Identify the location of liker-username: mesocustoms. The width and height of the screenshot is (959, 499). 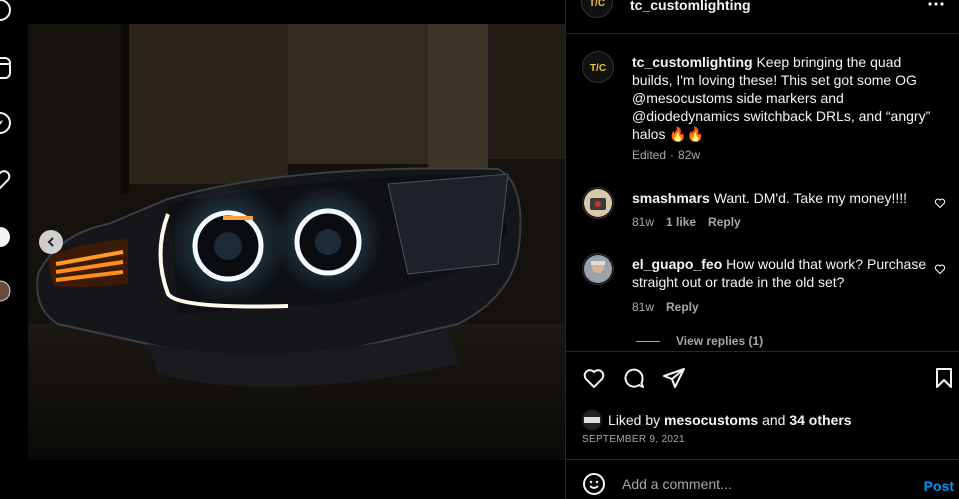
(711, 420).